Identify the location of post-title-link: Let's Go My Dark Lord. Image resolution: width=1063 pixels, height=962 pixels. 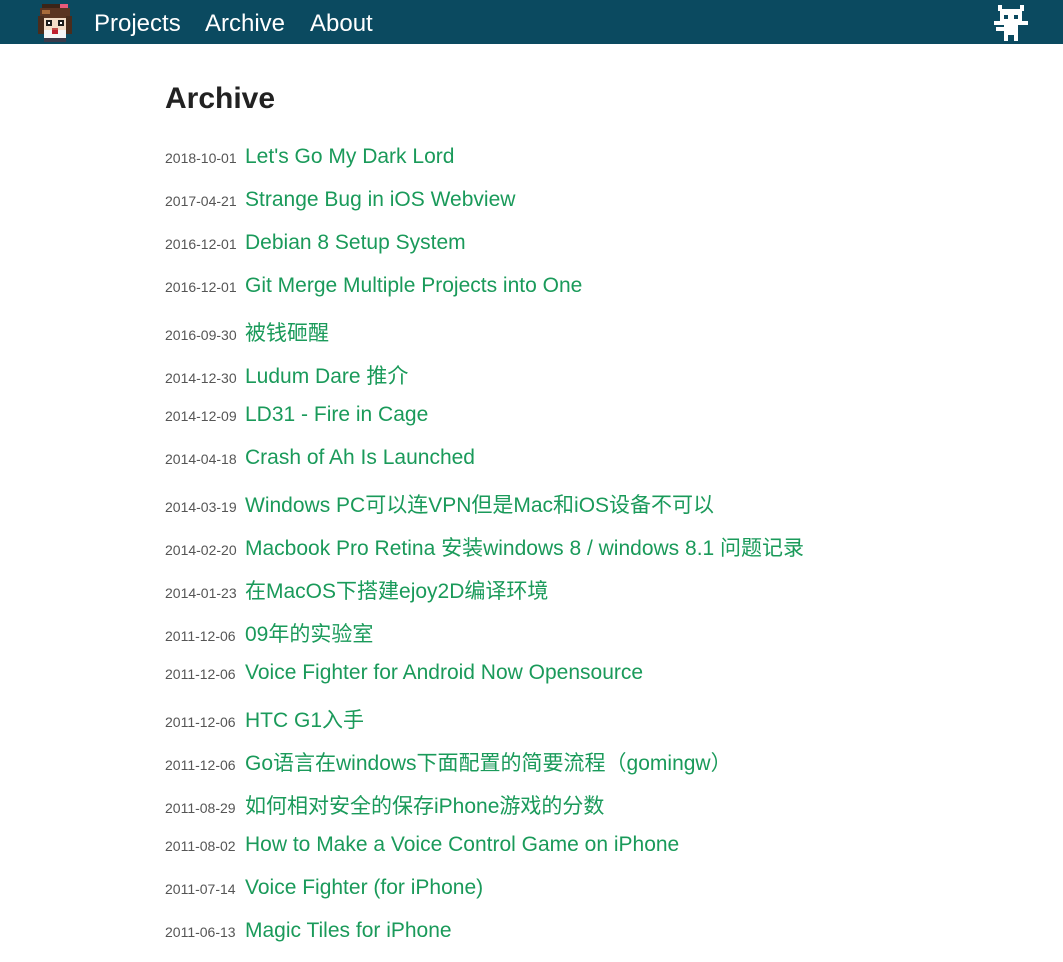
(349, 156).